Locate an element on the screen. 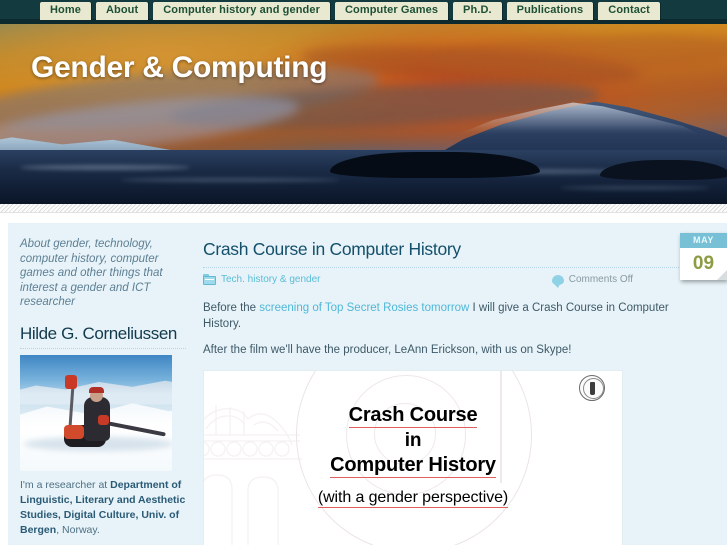 The height and width of the screenshot is (545, 727). banner-divider-strip is located at coordinates (363, 208).